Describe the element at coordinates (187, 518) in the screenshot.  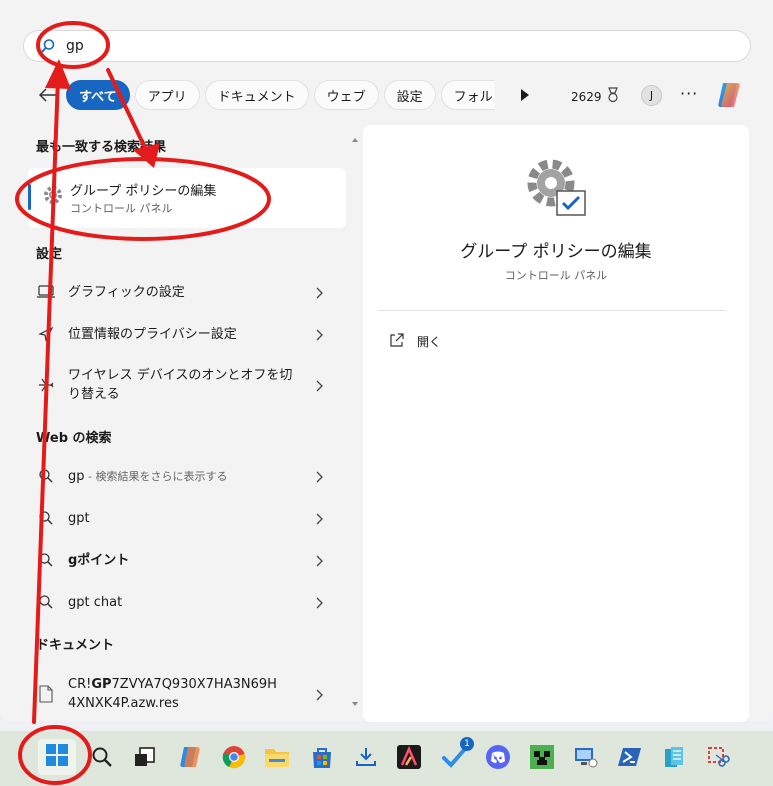
I see `web-item-gpt: gpt` at that location.